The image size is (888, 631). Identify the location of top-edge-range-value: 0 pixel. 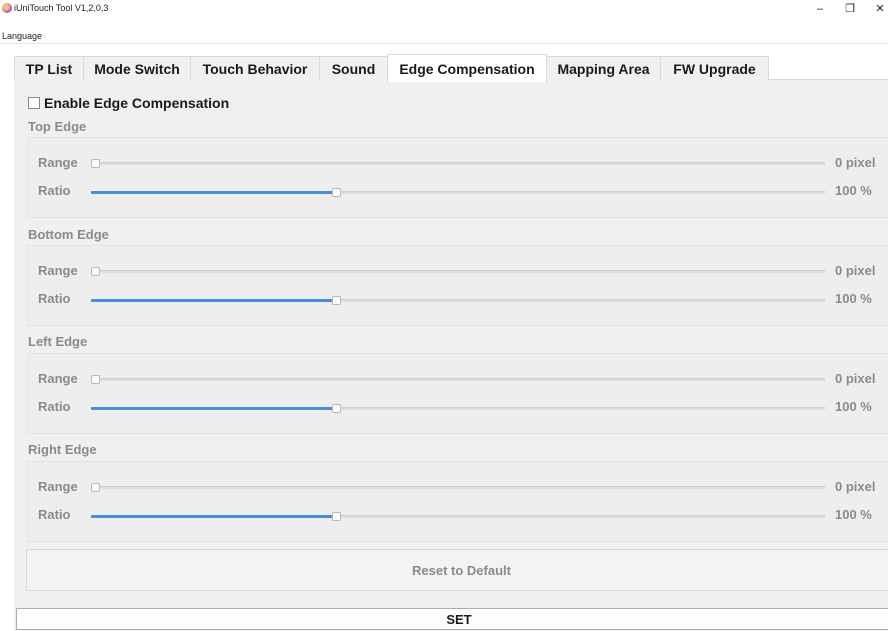
(855, 162).